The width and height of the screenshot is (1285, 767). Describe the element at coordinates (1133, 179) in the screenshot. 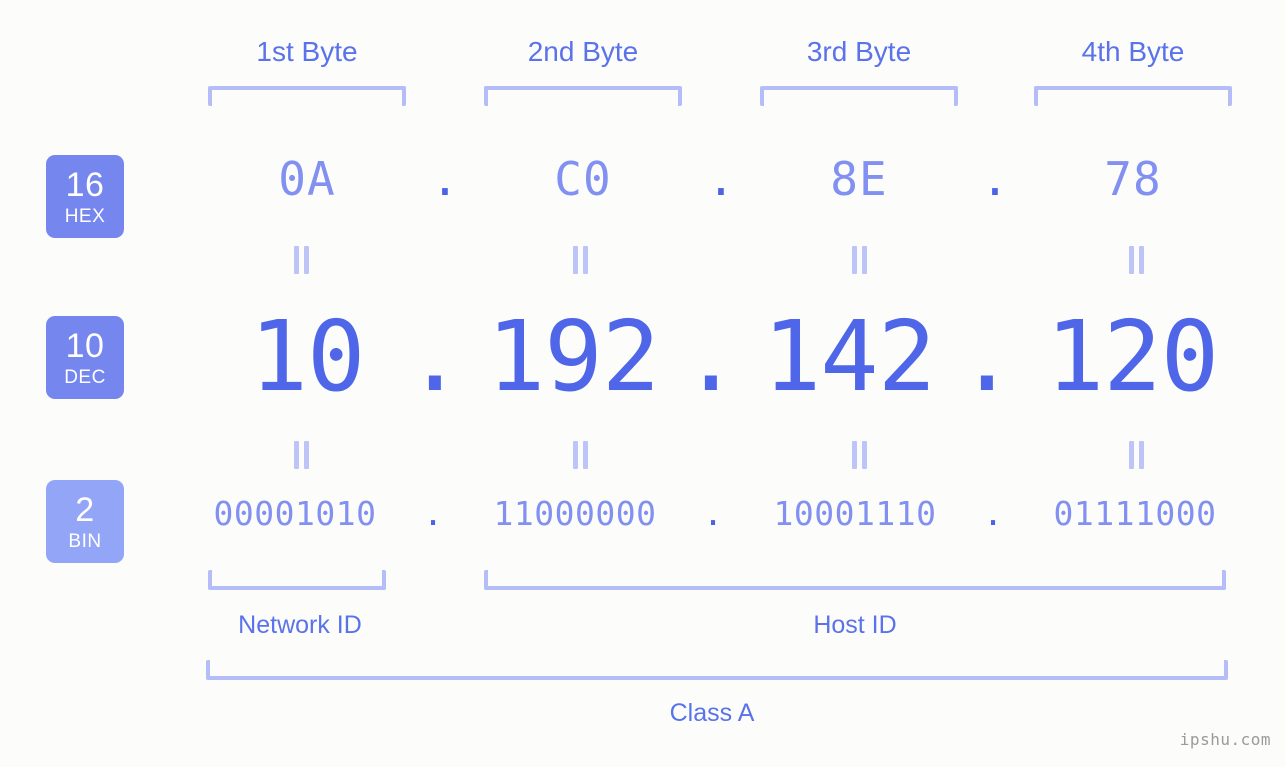

I see `hex-octet-4: 78` at that location.